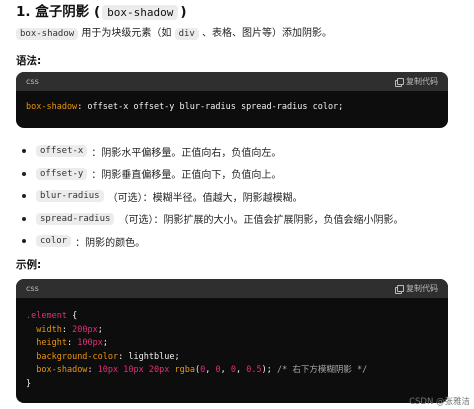 This screenshot has height=409, width=474. Describe the element at coordinates (54, 241) in the screenshot. I see `param-code-chip: color` at that location.